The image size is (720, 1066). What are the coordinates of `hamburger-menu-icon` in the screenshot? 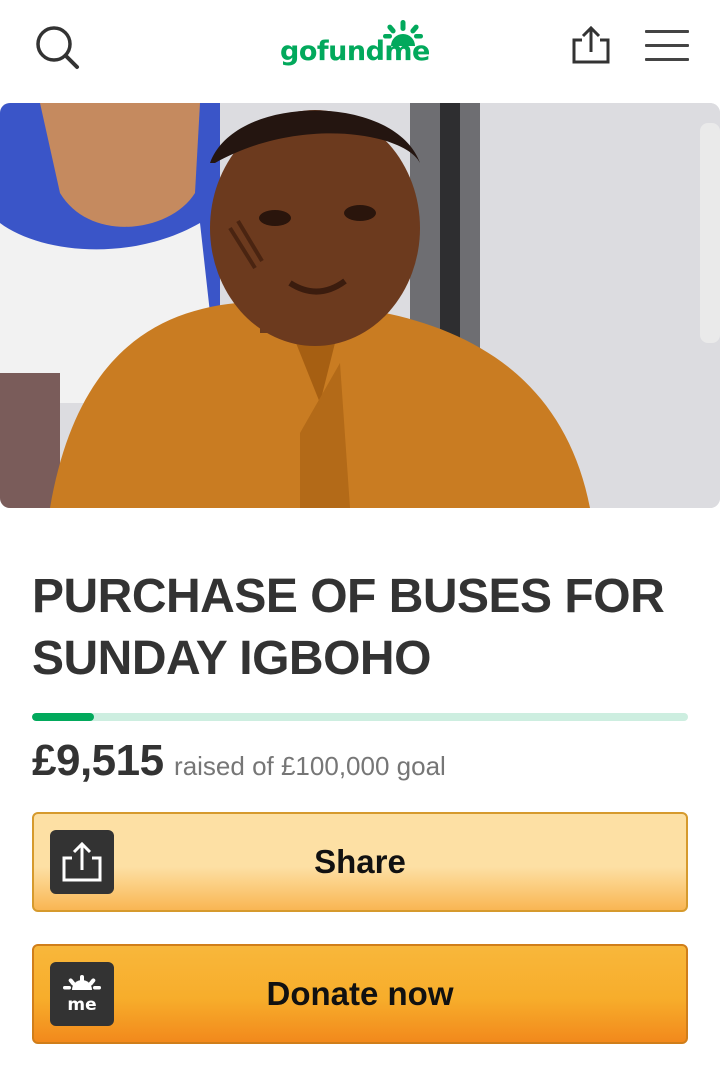 It's located at (667, 31).